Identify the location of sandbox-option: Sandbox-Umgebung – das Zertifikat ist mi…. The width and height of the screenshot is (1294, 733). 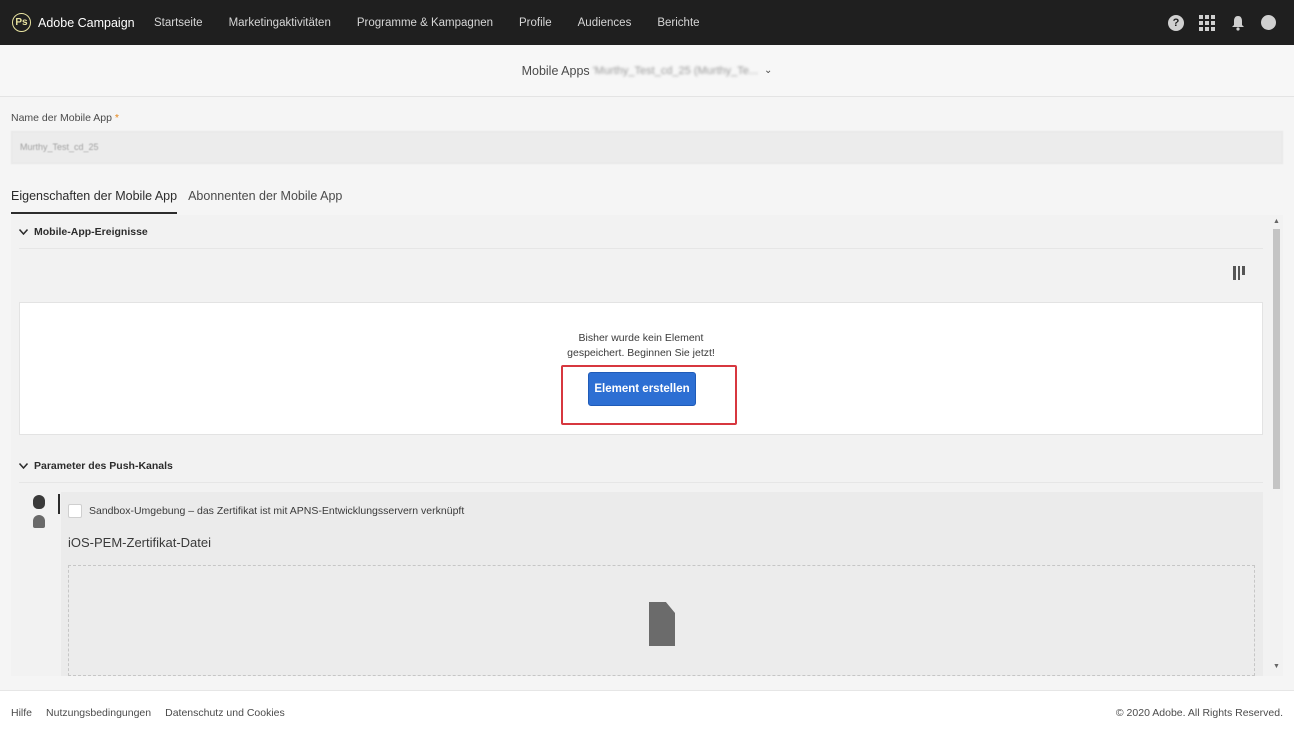
(266, 511).